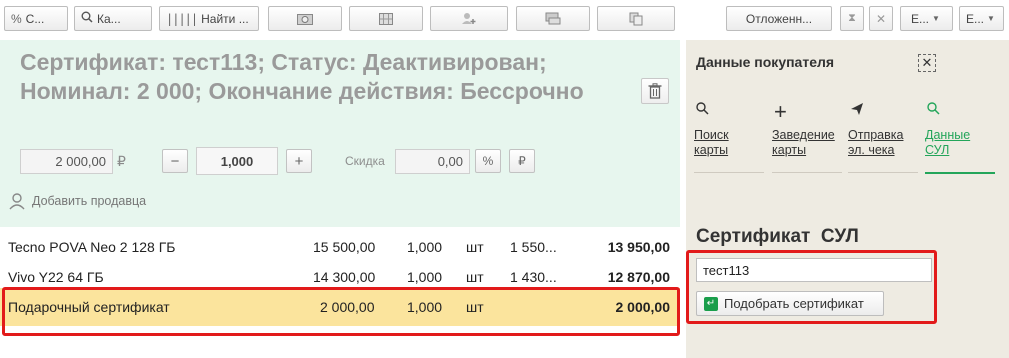 The image size is (1009, 358). I want to click on sul-data-action: Данные СУЛ, so click(962, 138).